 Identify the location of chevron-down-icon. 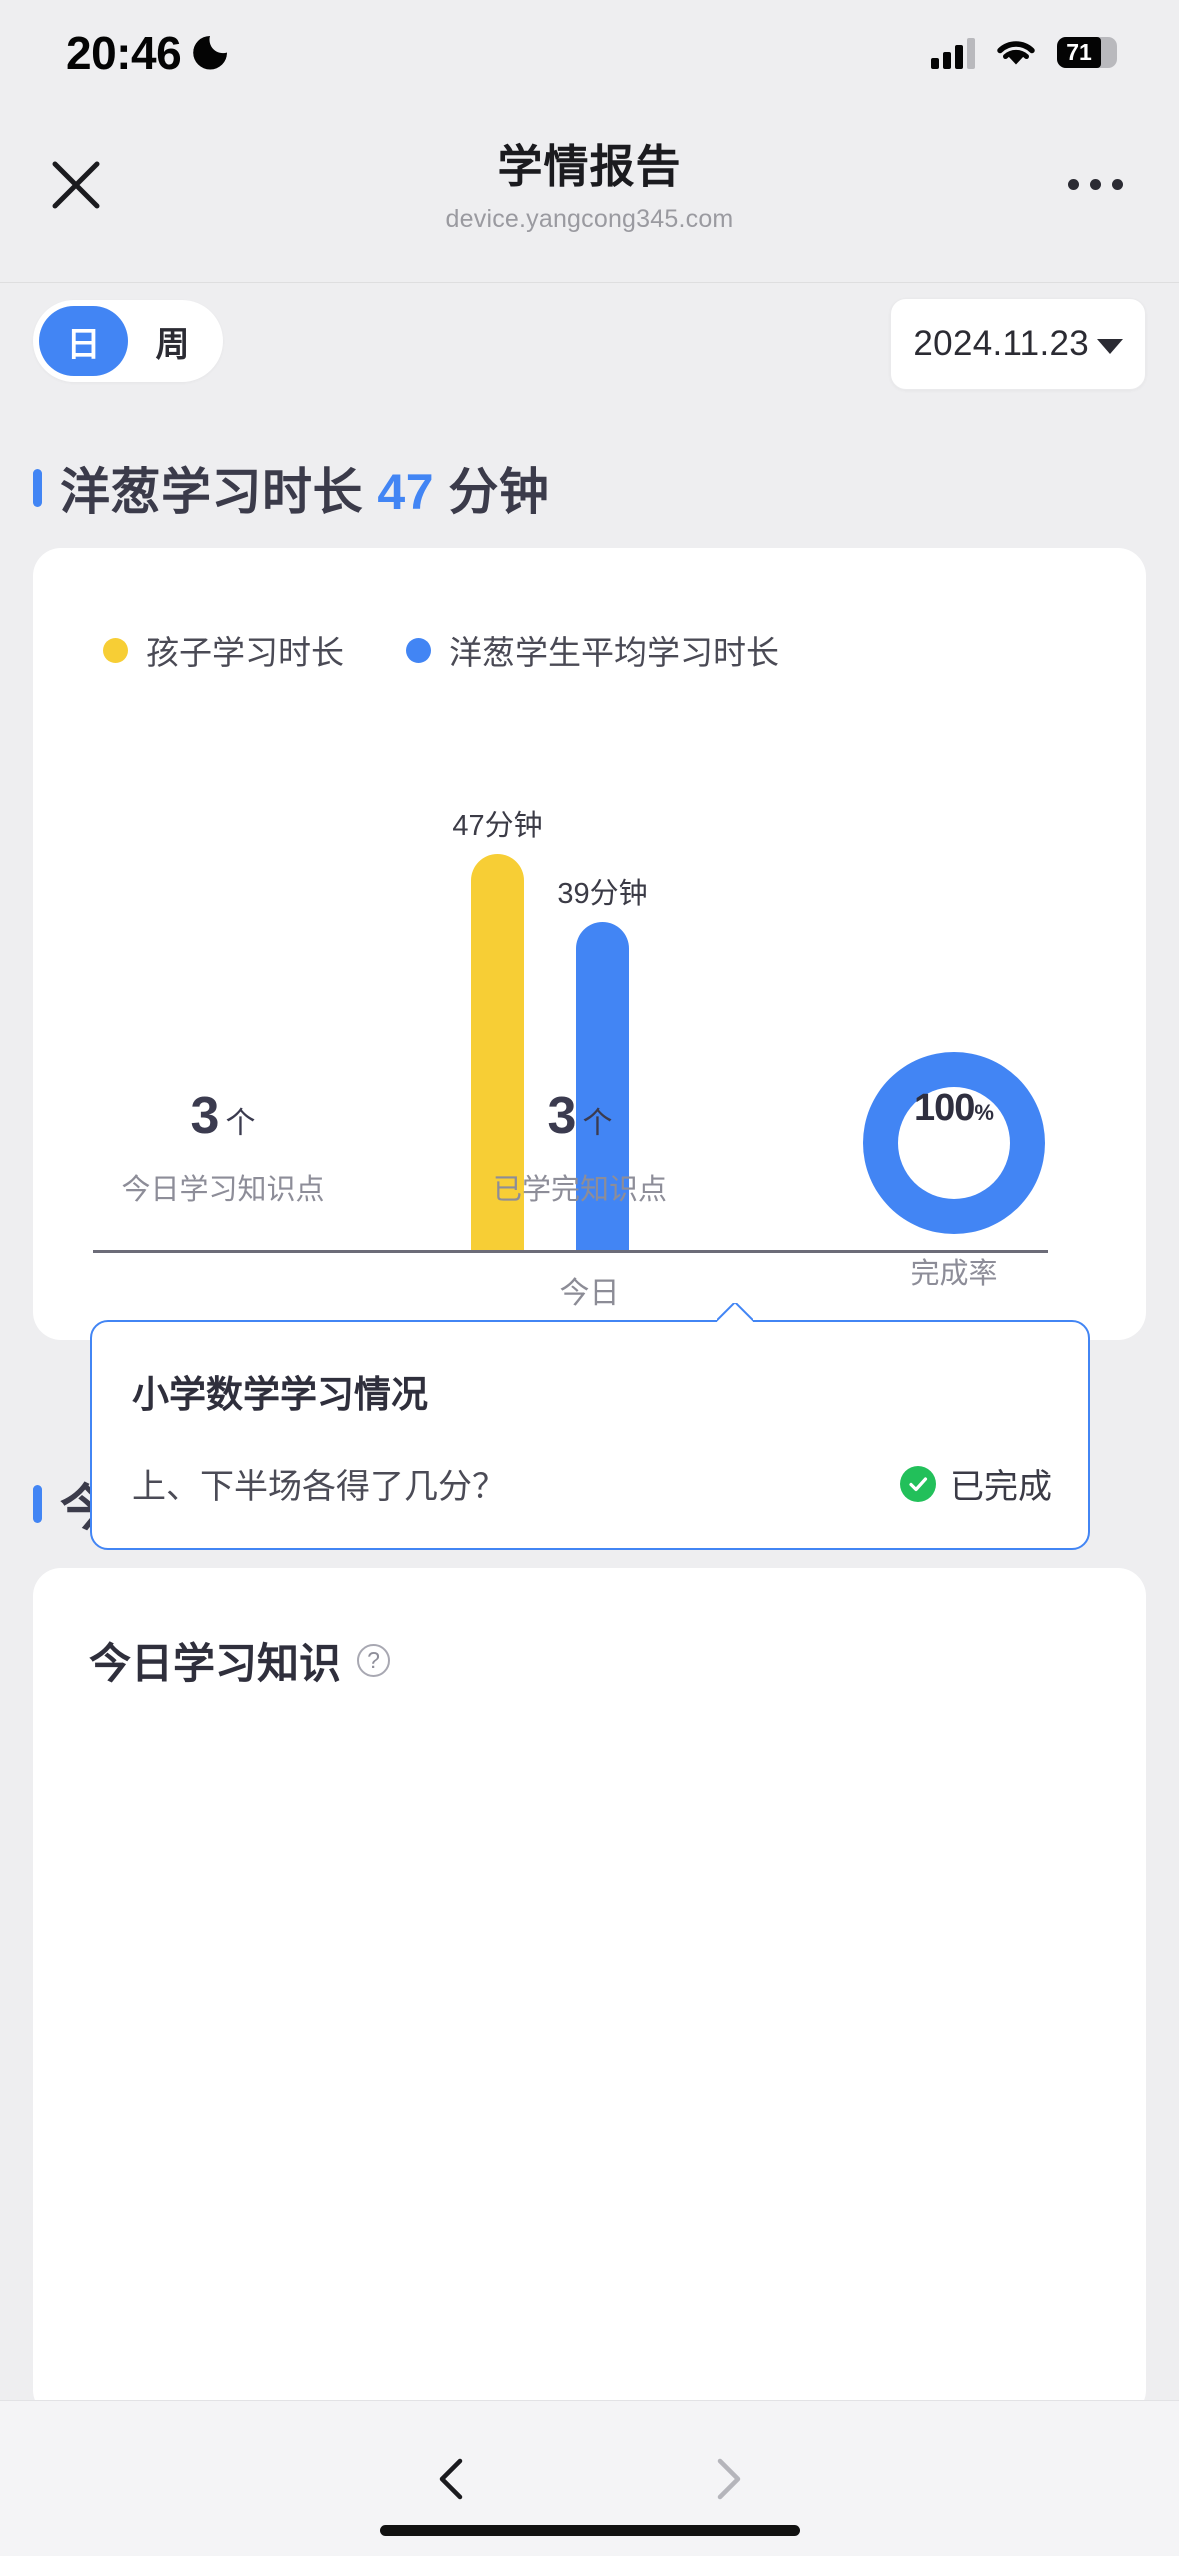
(1110, 346).